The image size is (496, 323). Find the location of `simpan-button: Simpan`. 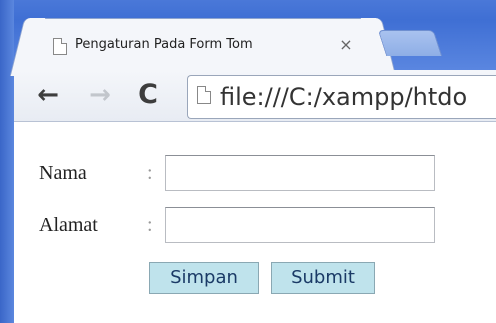

simpan-button: Simpan is located at coordinates (204, 278).